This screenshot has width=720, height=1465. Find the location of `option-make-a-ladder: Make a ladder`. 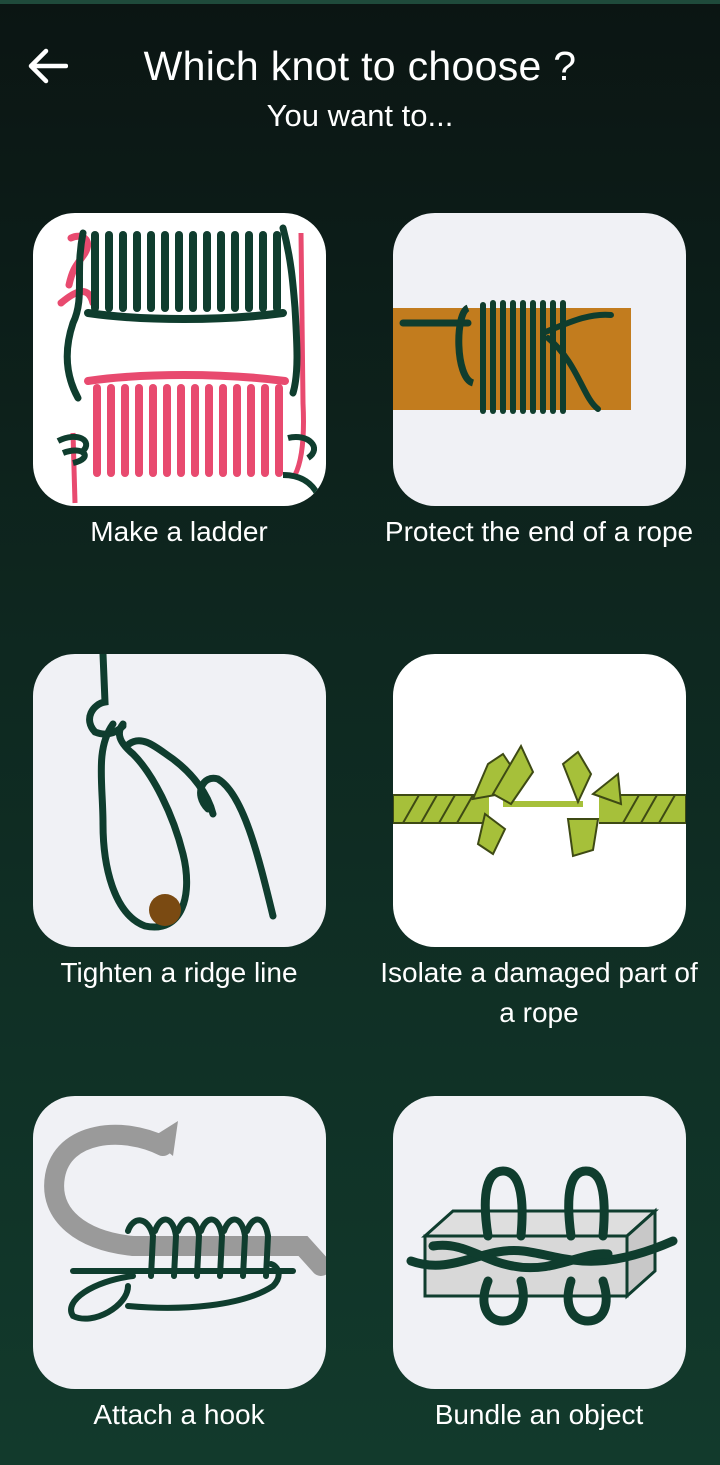

option-make-a-ladder: Make a ladder is located at coordinates (179, 382).